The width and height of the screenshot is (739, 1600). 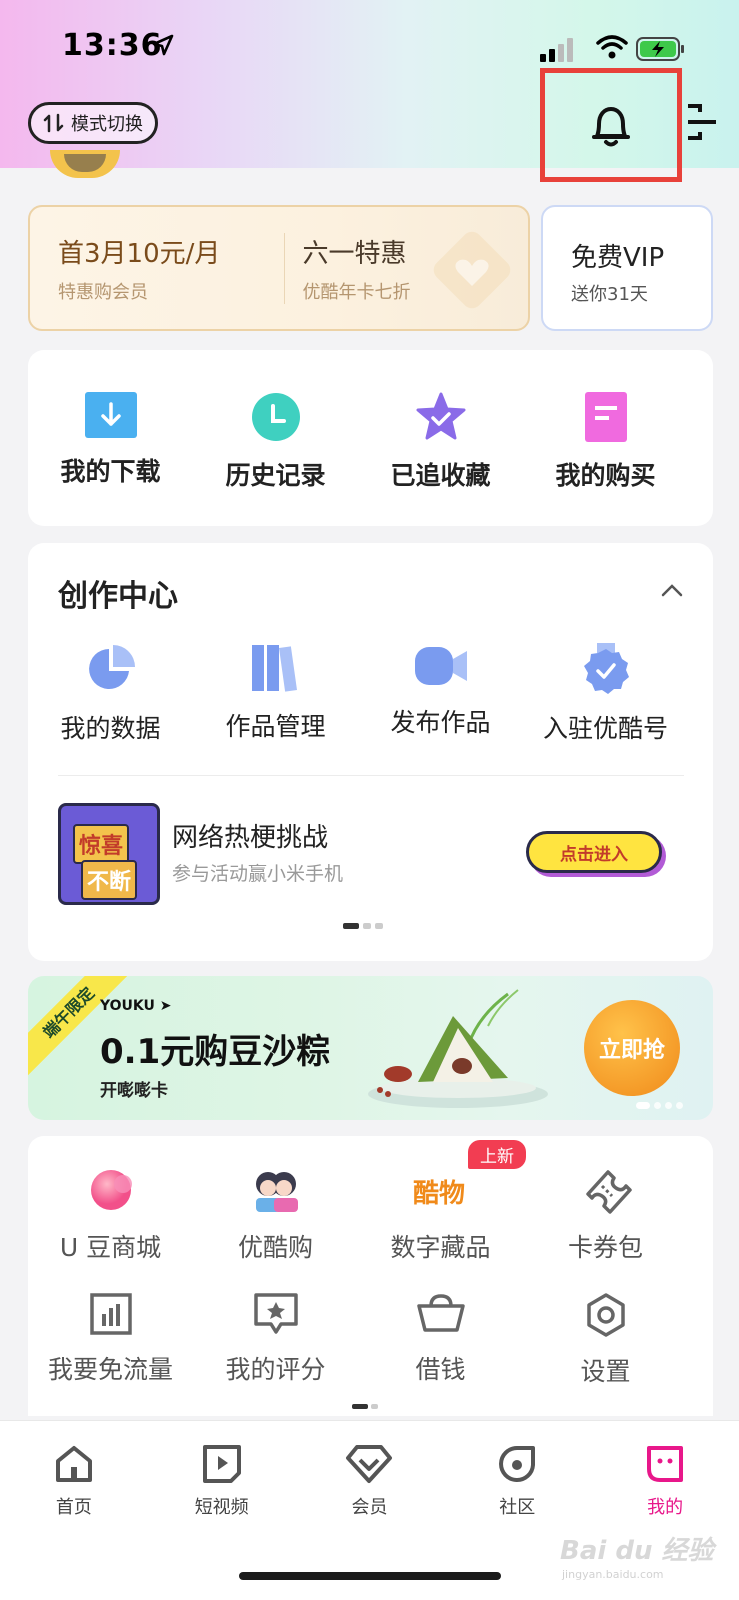 What do you see at coordinates (472, 270) in the screenshot?
I see `heart-decoration-icon` at bounding box center [472, 270].